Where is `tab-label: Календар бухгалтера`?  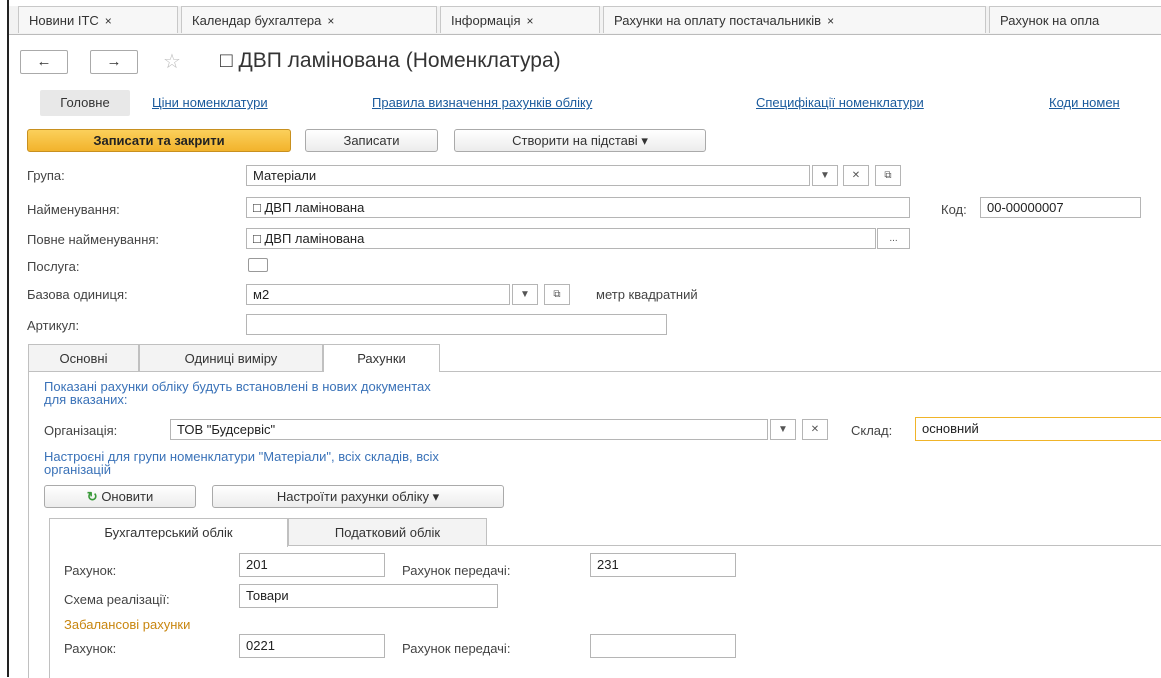
tab-label: Календар бухгалтера is located at coordinates (257, 20).